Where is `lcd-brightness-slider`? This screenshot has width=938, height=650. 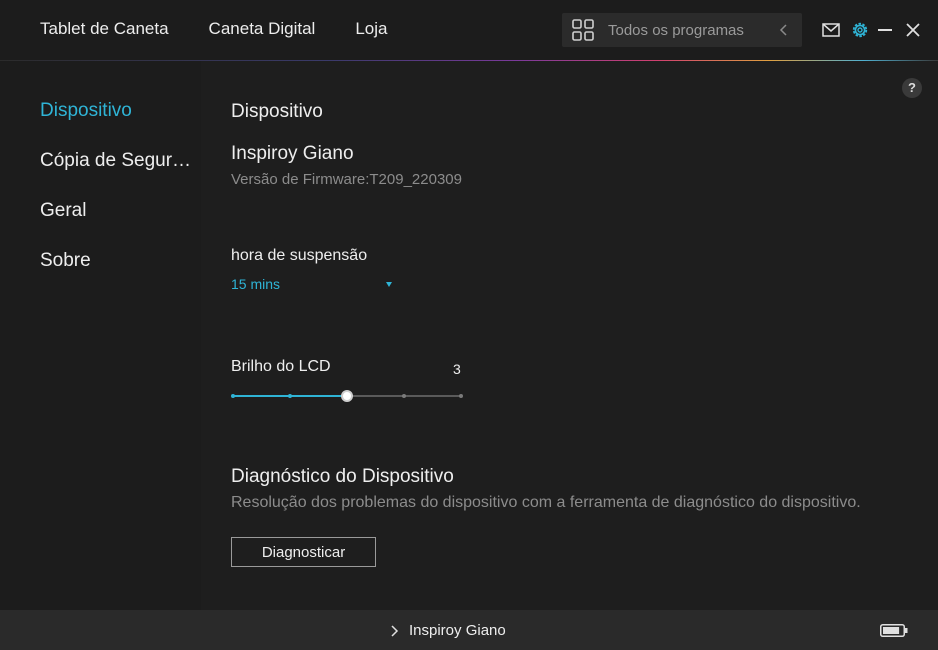
lcd-brightness-slider is located at coordinates (347, 396).